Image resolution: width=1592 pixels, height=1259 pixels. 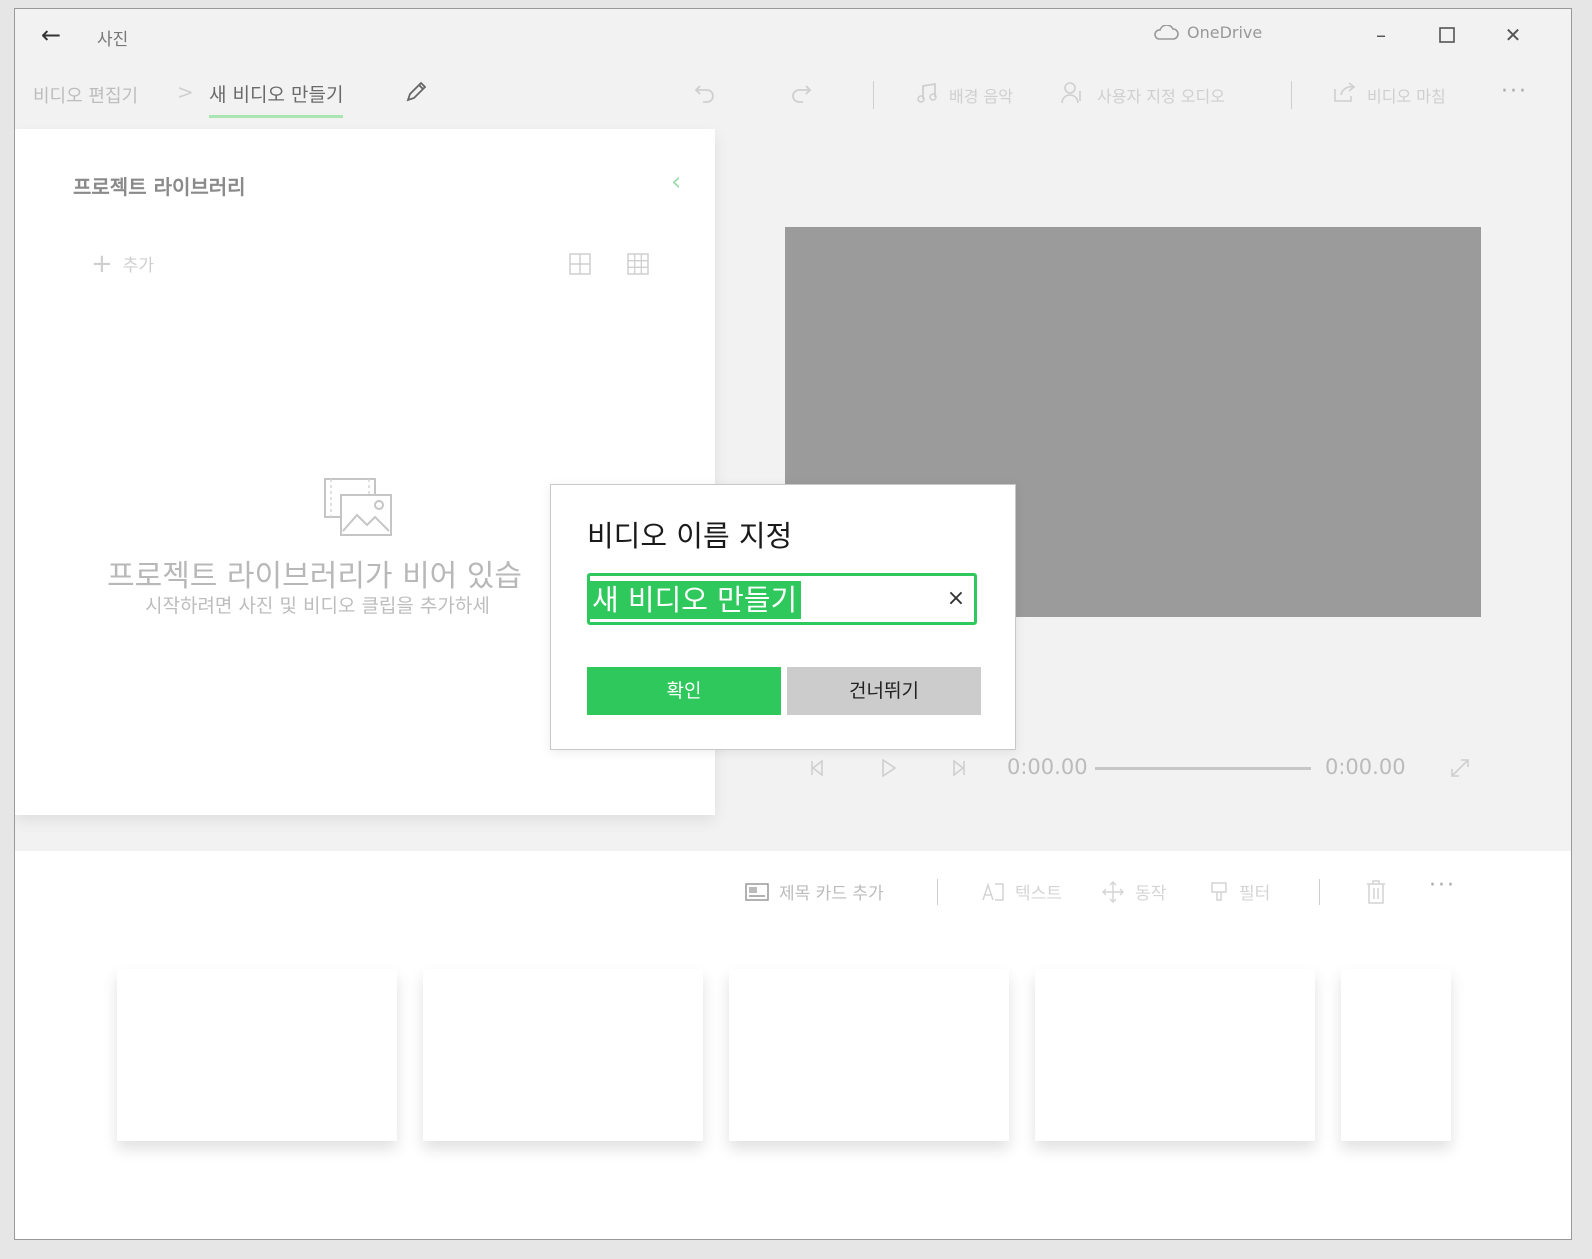 I want to click on add-media-button: + 추가, so click(x=123, y=263).